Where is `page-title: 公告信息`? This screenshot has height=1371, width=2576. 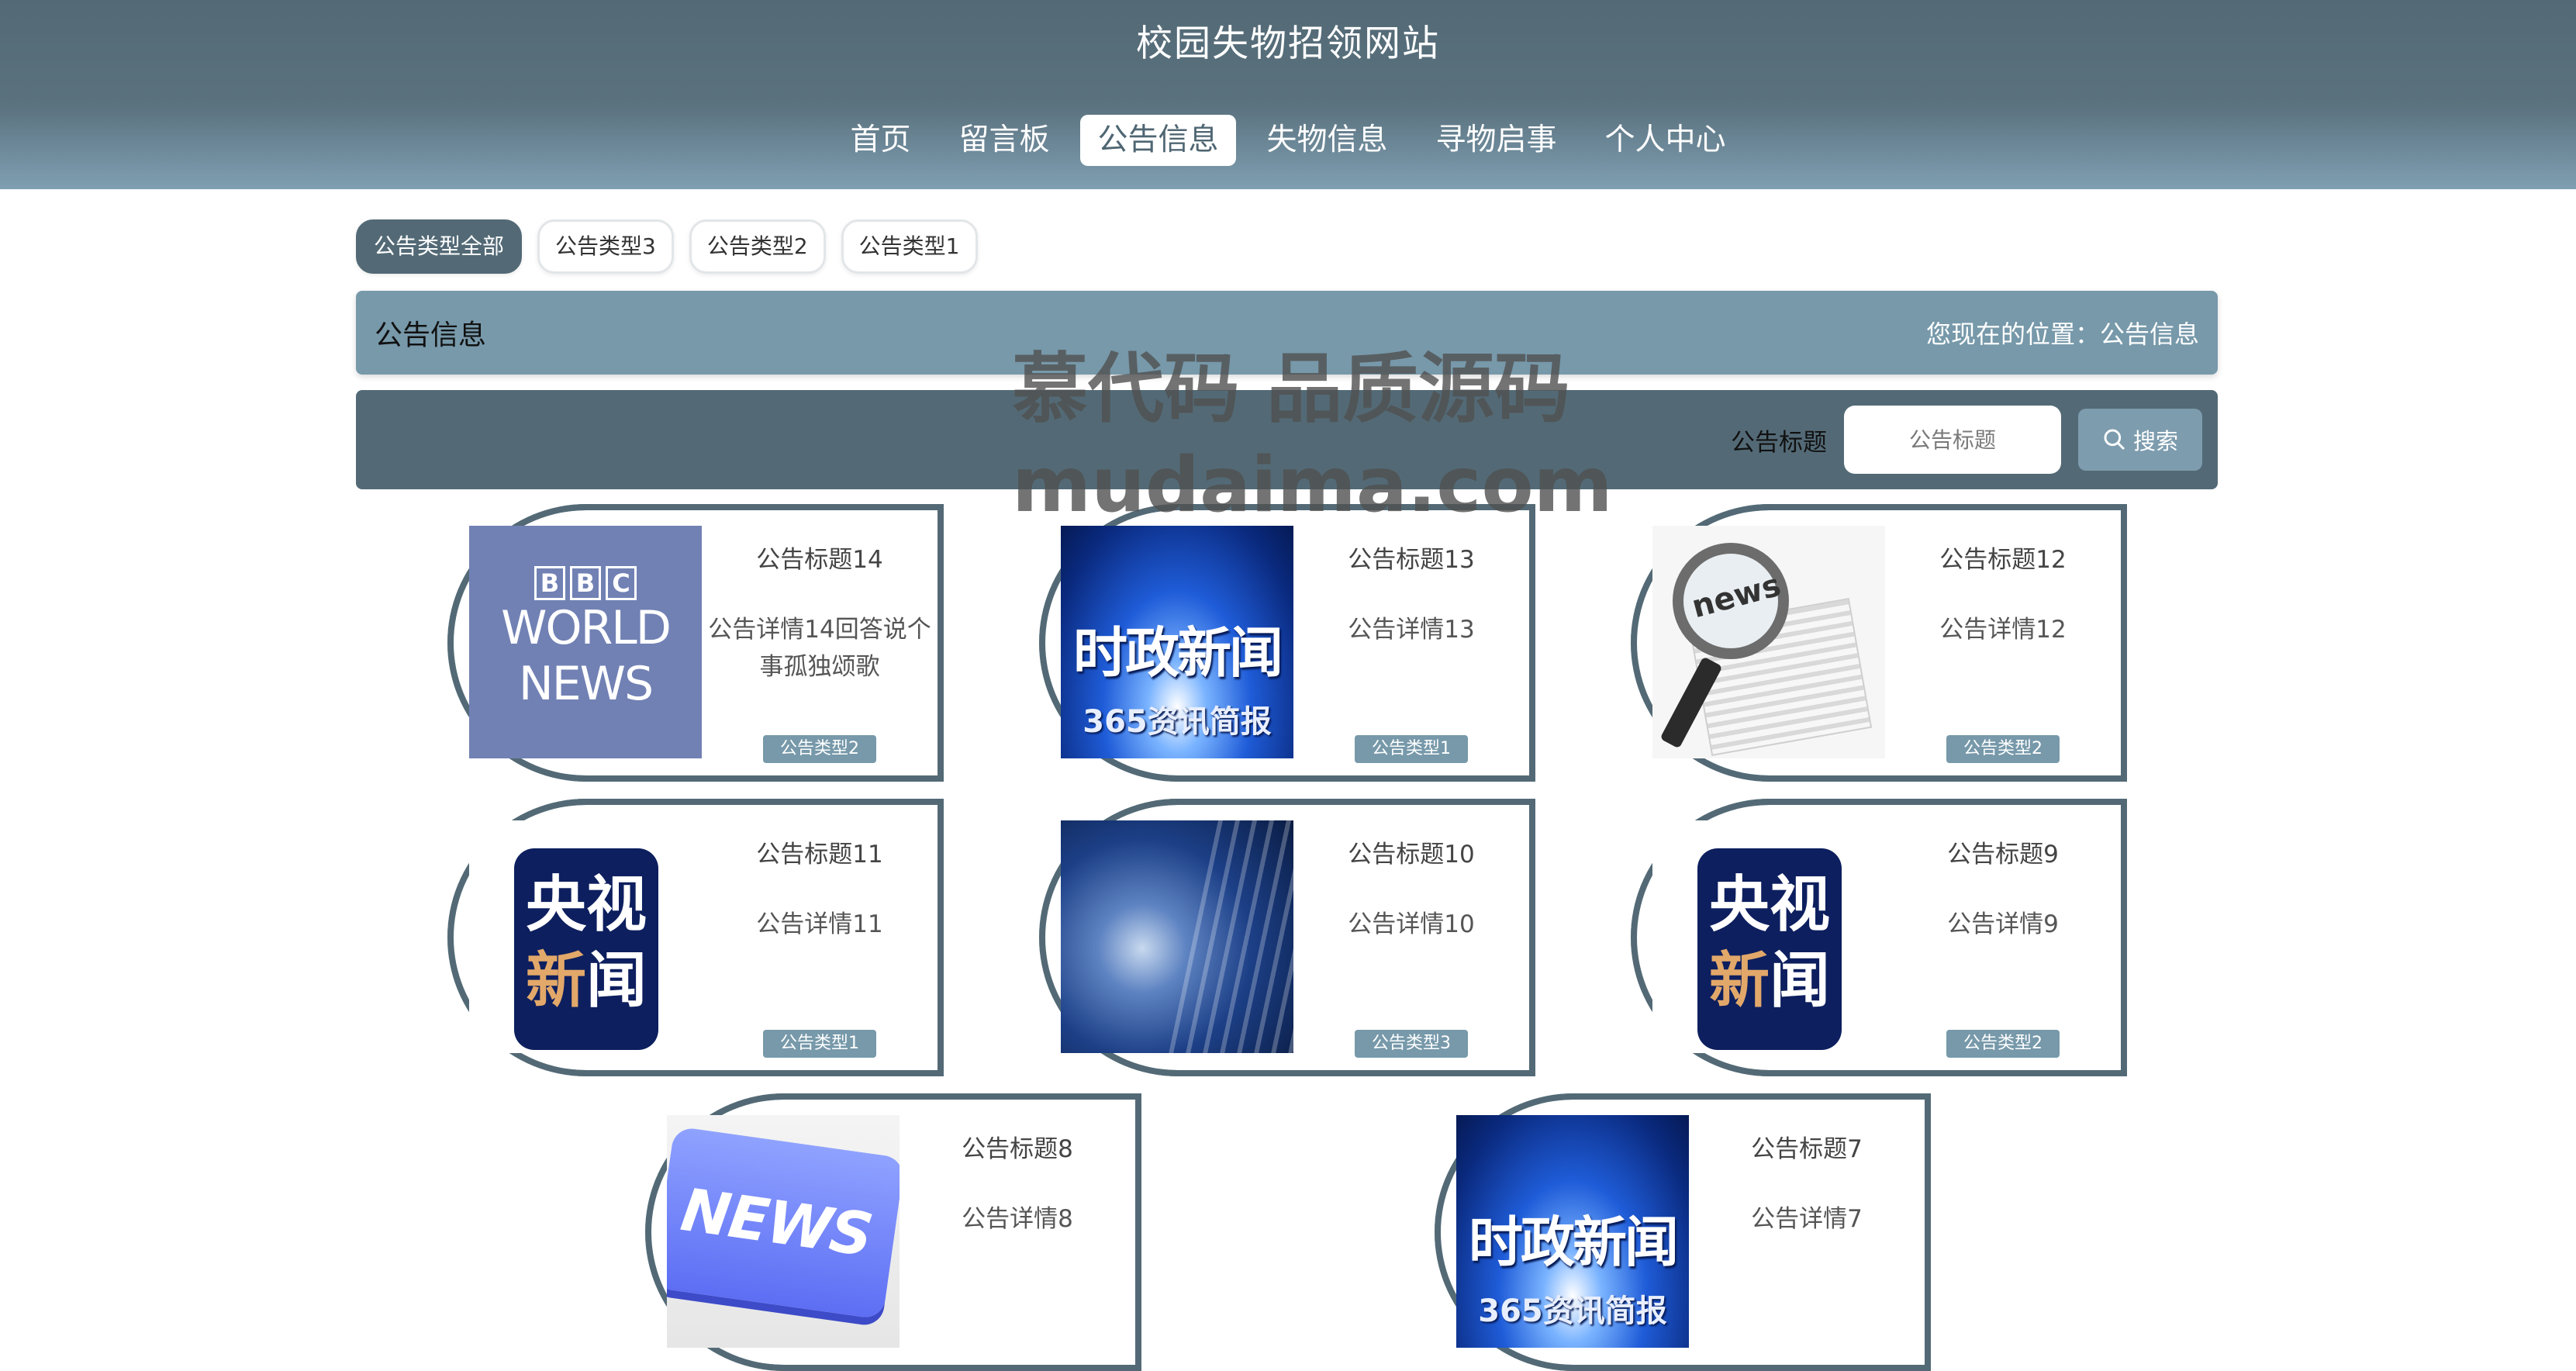
page-title: 公告信息 is located at coordinates (431, 335).